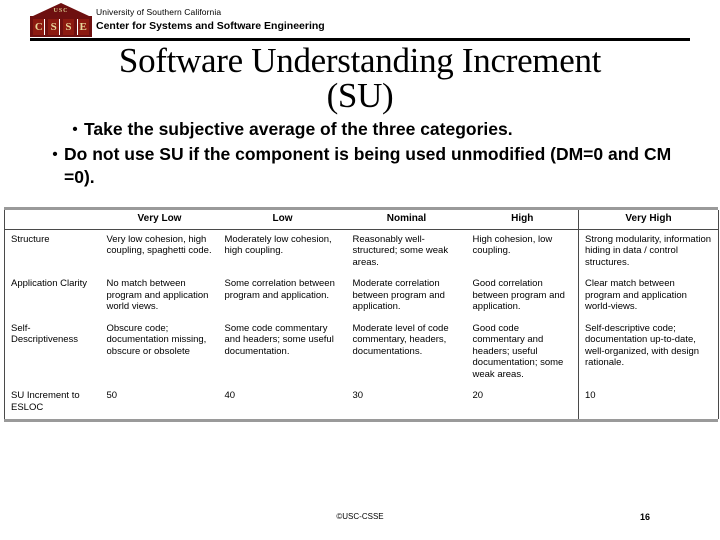 The image size is (720, 540). I want to click on cell-su-increment-very-high: 10, so click(648, 402).